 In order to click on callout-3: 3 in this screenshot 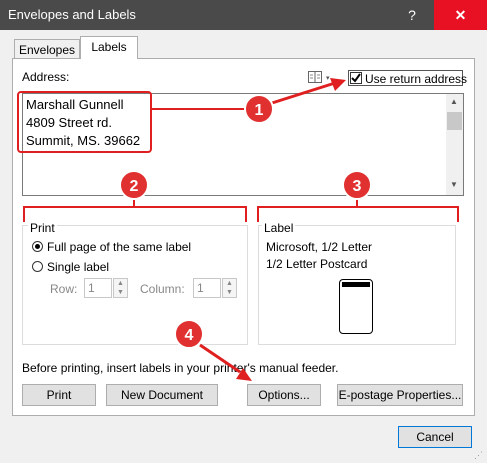, I will do `click(357, 185)`.